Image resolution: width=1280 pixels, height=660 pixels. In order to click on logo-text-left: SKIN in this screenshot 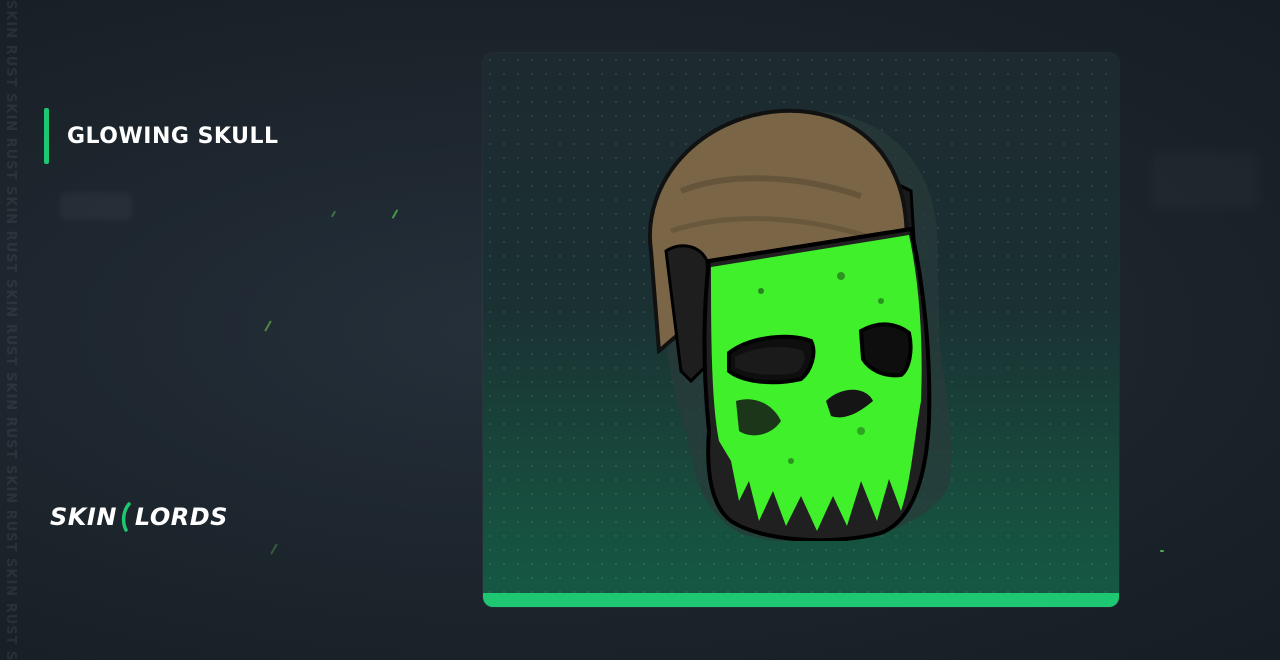, I will do `click(83, 517)`.